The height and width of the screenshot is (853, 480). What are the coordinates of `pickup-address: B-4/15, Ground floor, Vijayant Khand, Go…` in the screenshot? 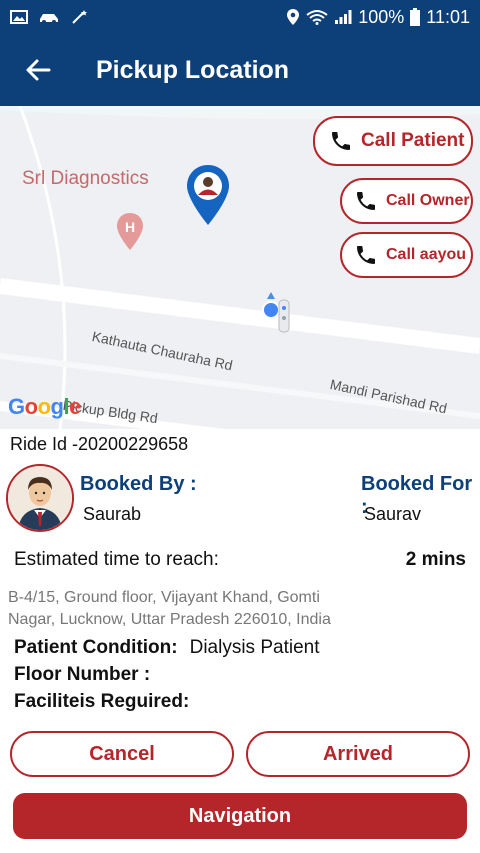 It's located at (169, 608).